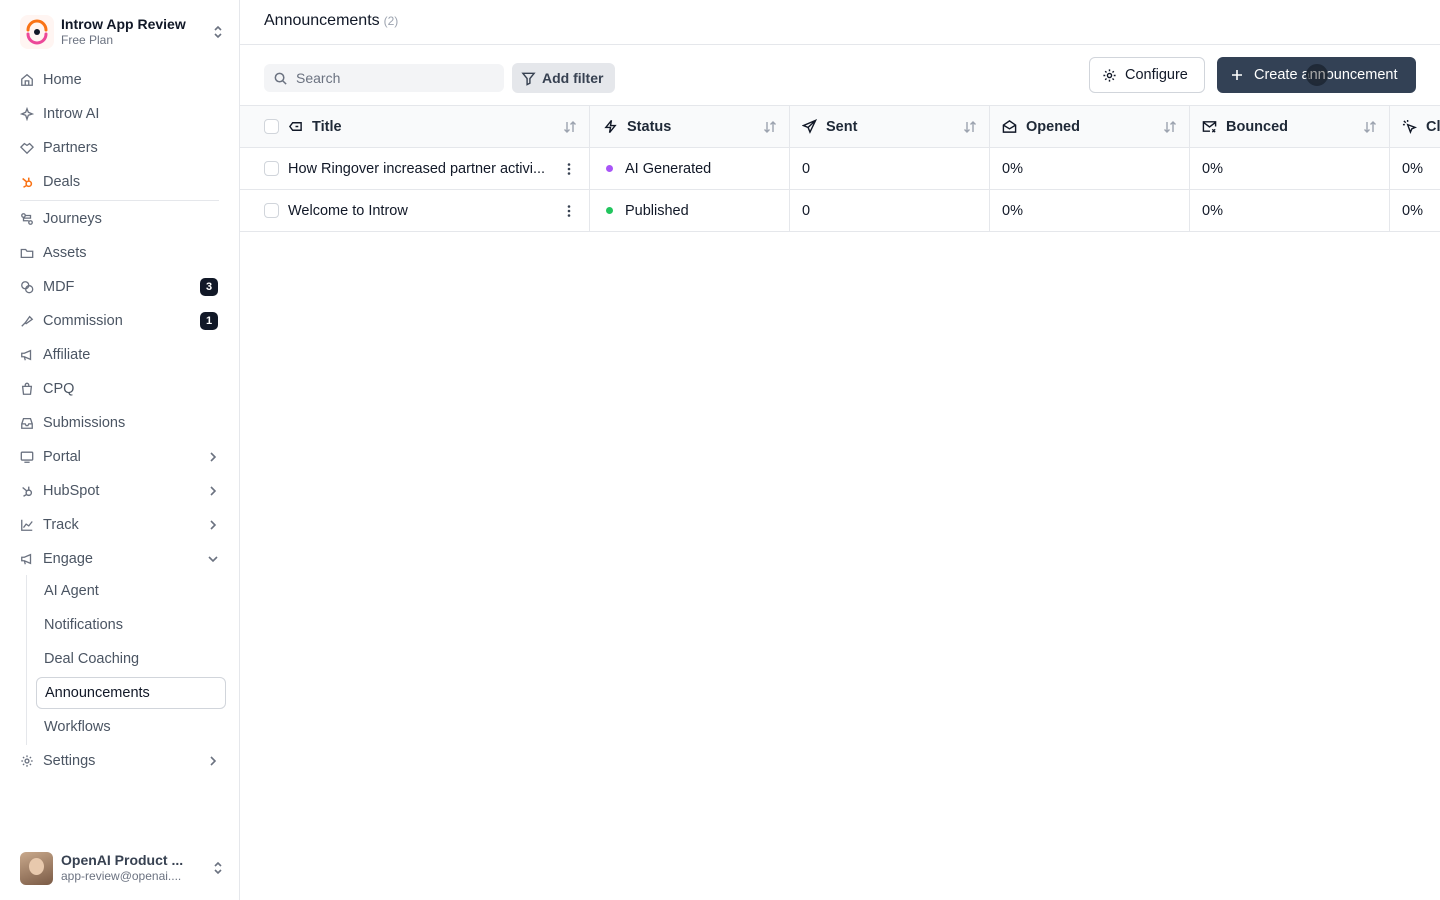 Image resolution: width=1440 pixels, height=900 pixels. Describe the element at coordinates (690, 126) in the screenshot. I see `column-header-status: Status` at that location.